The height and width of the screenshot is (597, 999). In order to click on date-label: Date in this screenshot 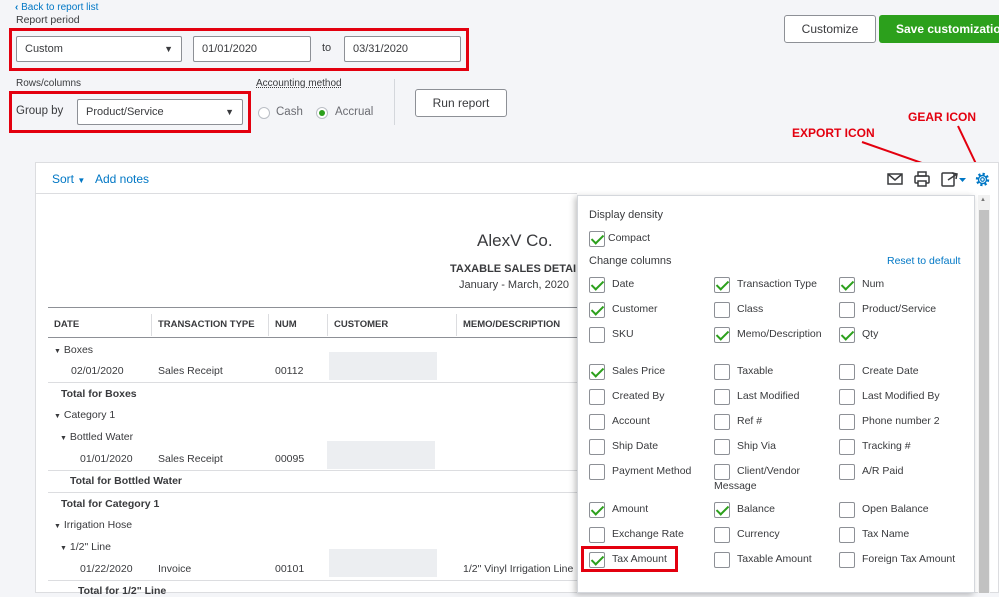, I will do `click(623, 284)`.